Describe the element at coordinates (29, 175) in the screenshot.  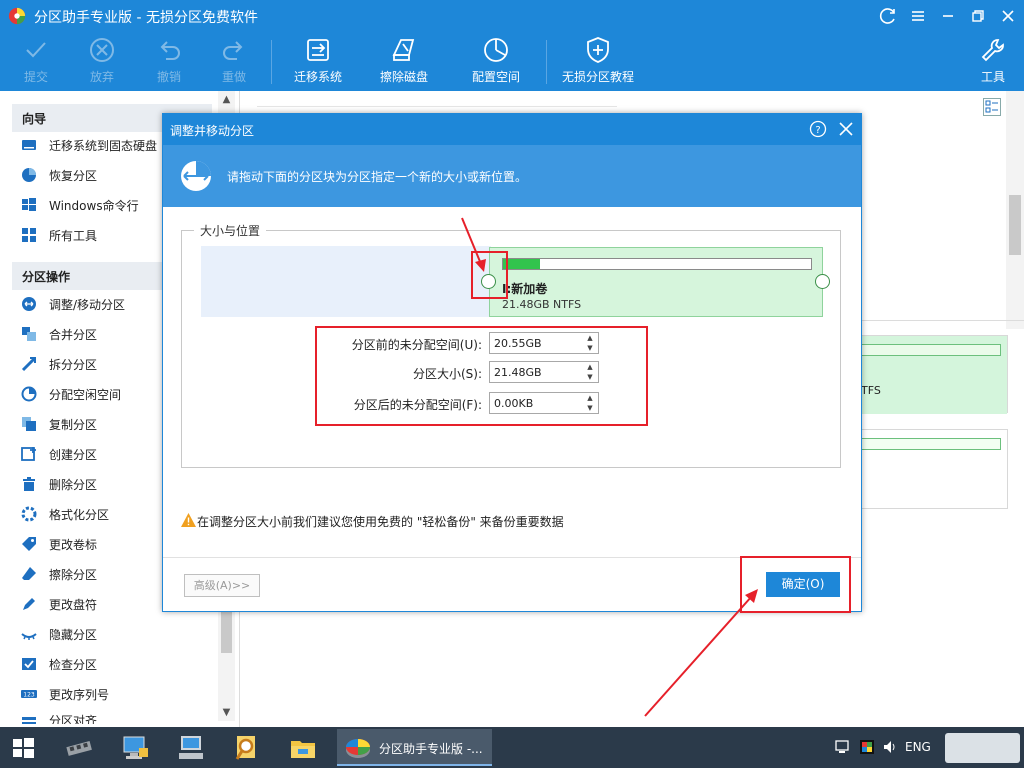
I see `recover-icon` at that location.